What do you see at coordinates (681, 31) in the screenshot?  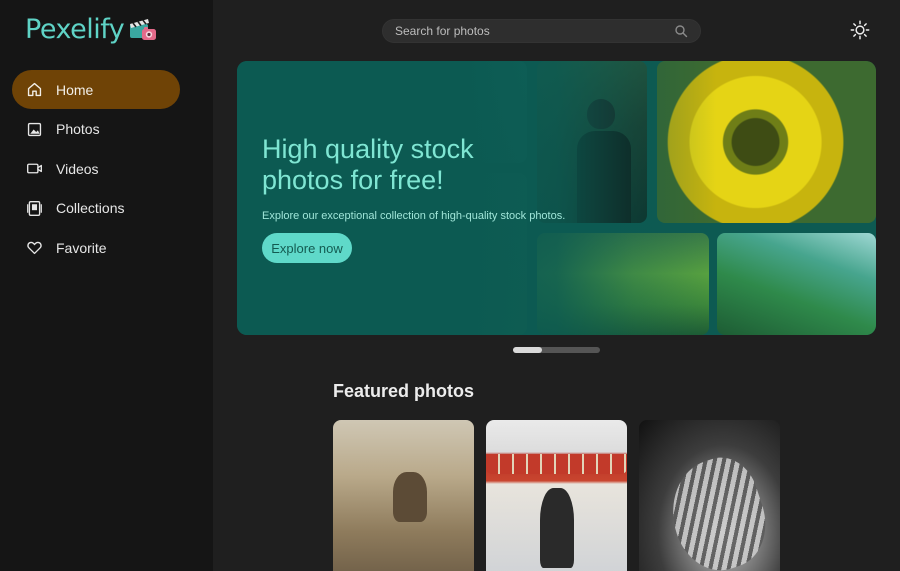 I see `search-icon` at bounding box center [681, 31].